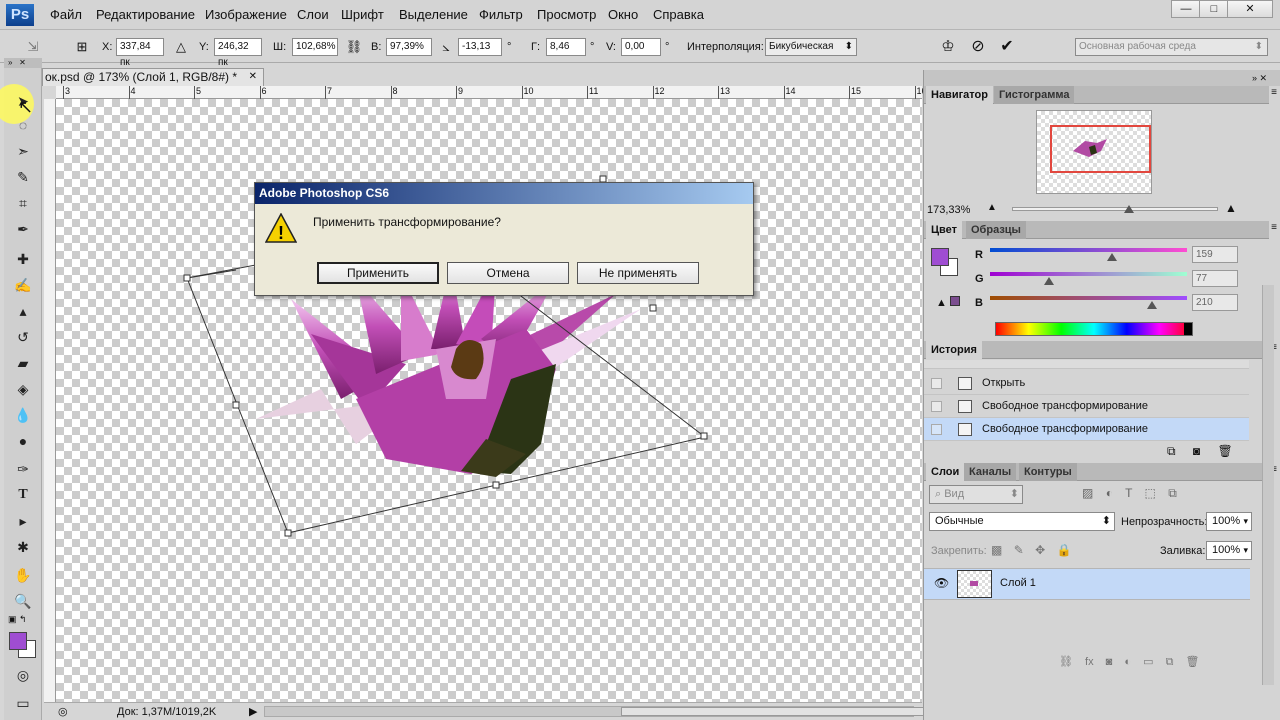 This screenshot has height=720, width=1280. I want to click on red-slider, so click(1088, 250).